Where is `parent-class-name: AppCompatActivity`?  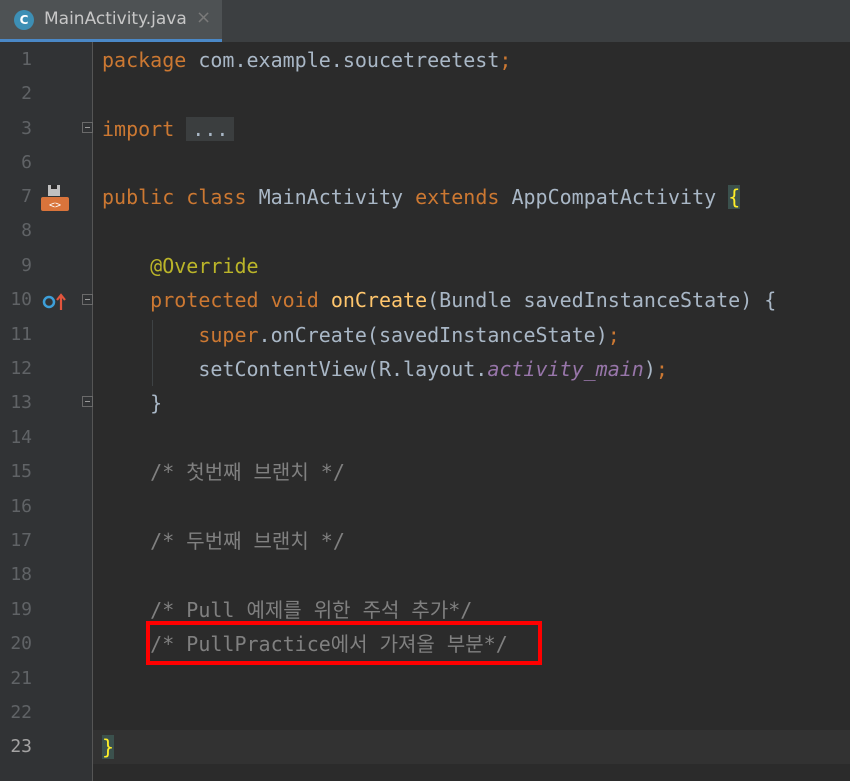 parent-class-name: AppCompatActivity is located at coordinates (614, 197).